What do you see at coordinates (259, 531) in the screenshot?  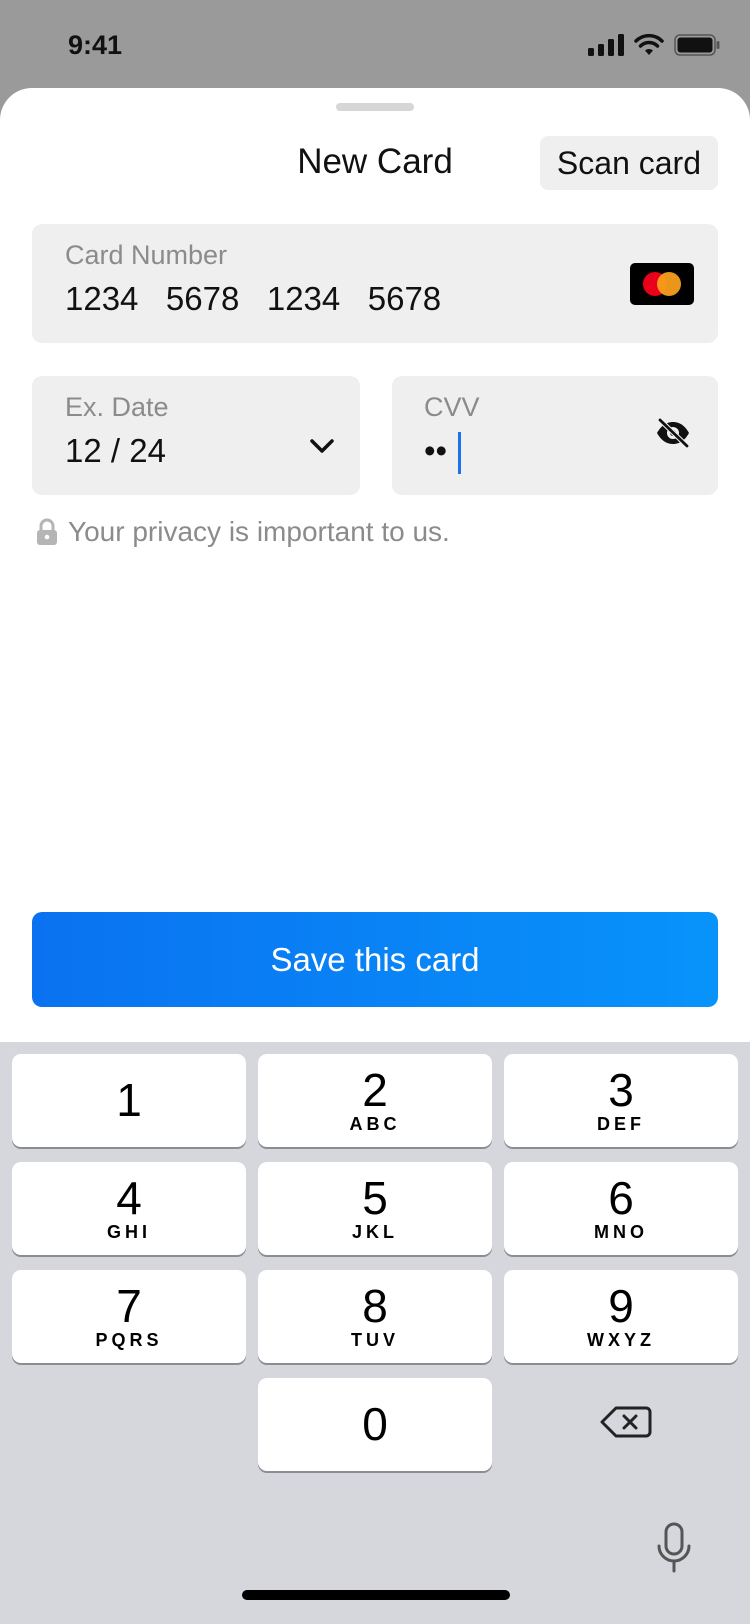 I see `privacy-text: Your privacy is important to us.` at bounding box center [259, 531].